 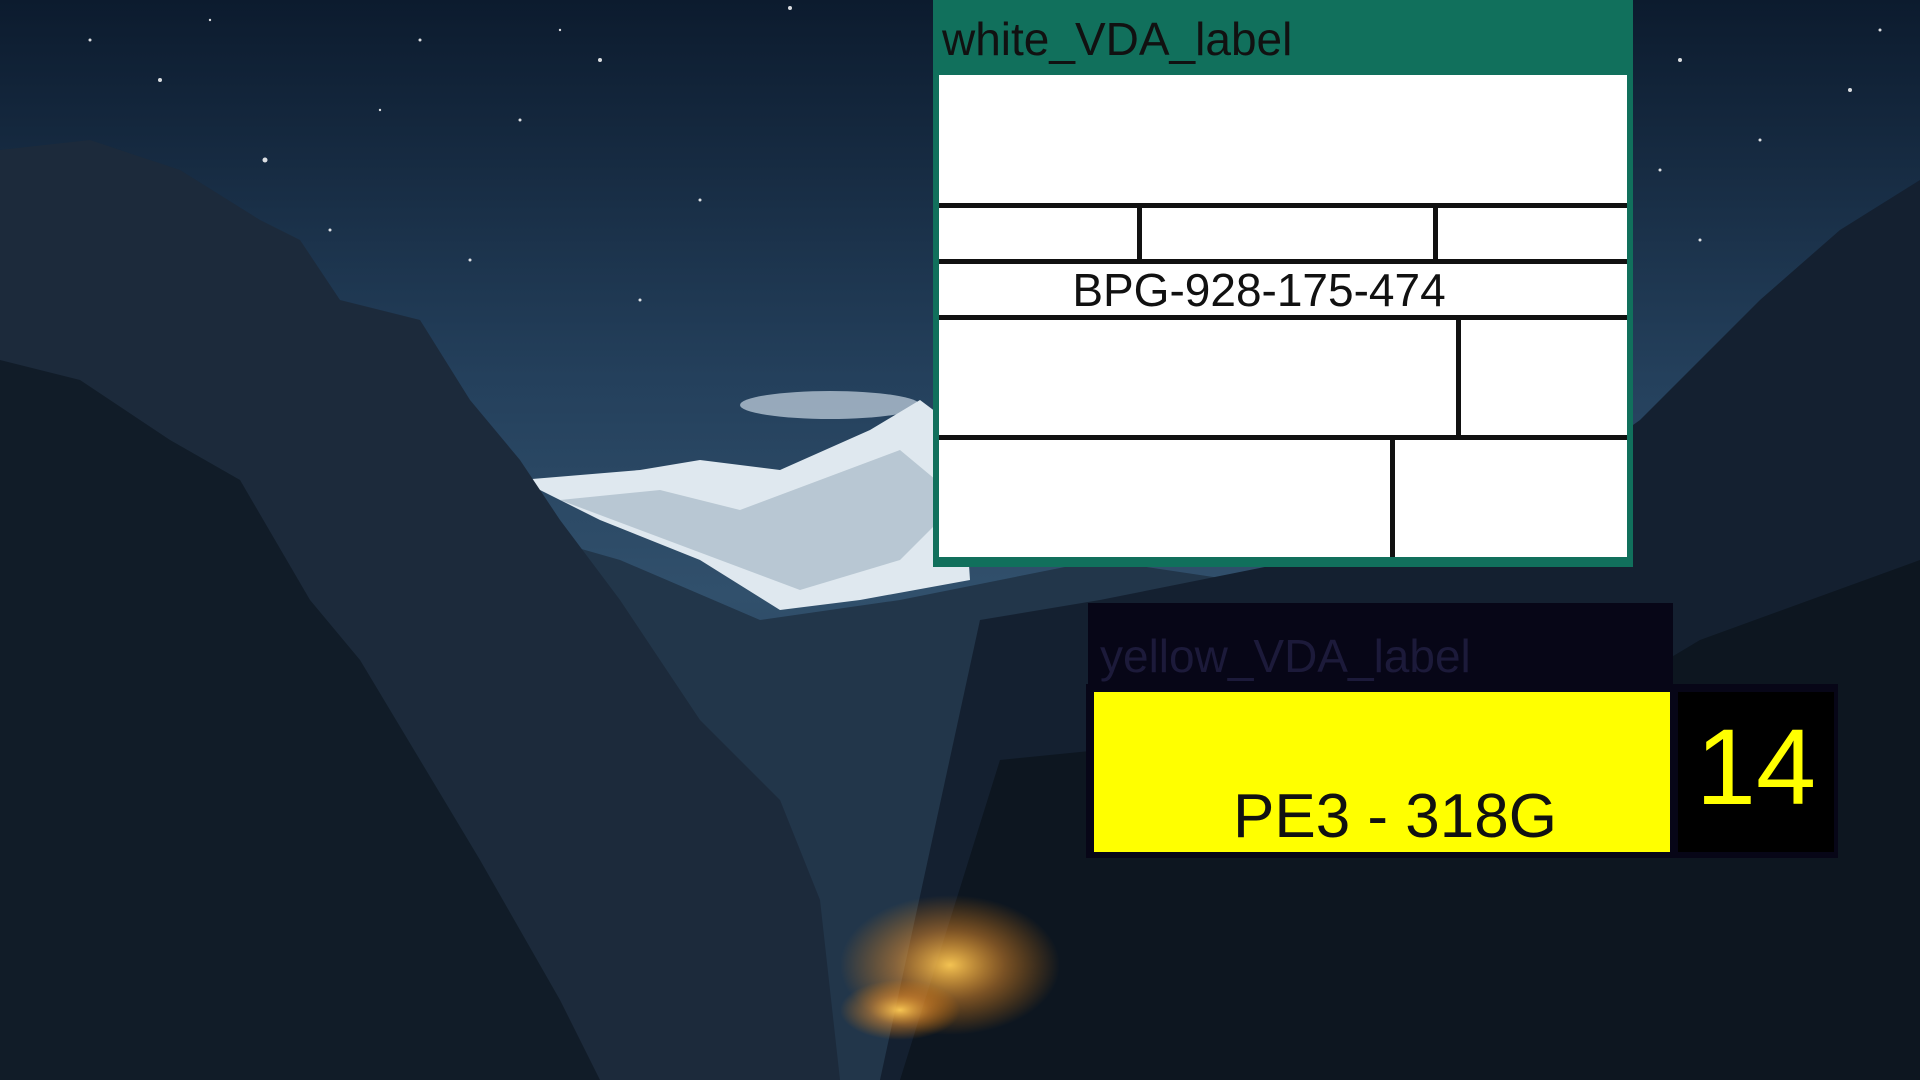 What do you see at coordinates (1117, 39) in the screenshot?
I see `window-title: white_VDA_label` at bounding box center [1117, 39].